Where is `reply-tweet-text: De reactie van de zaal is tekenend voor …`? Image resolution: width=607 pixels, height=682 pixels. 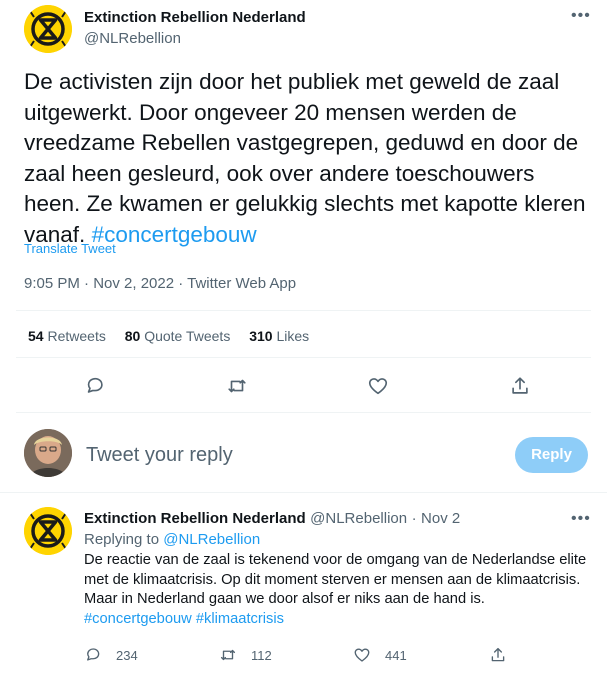
reply-tweet-text: De reactie van de zaal is tekenend voor … is located at coordinates (339, 590).